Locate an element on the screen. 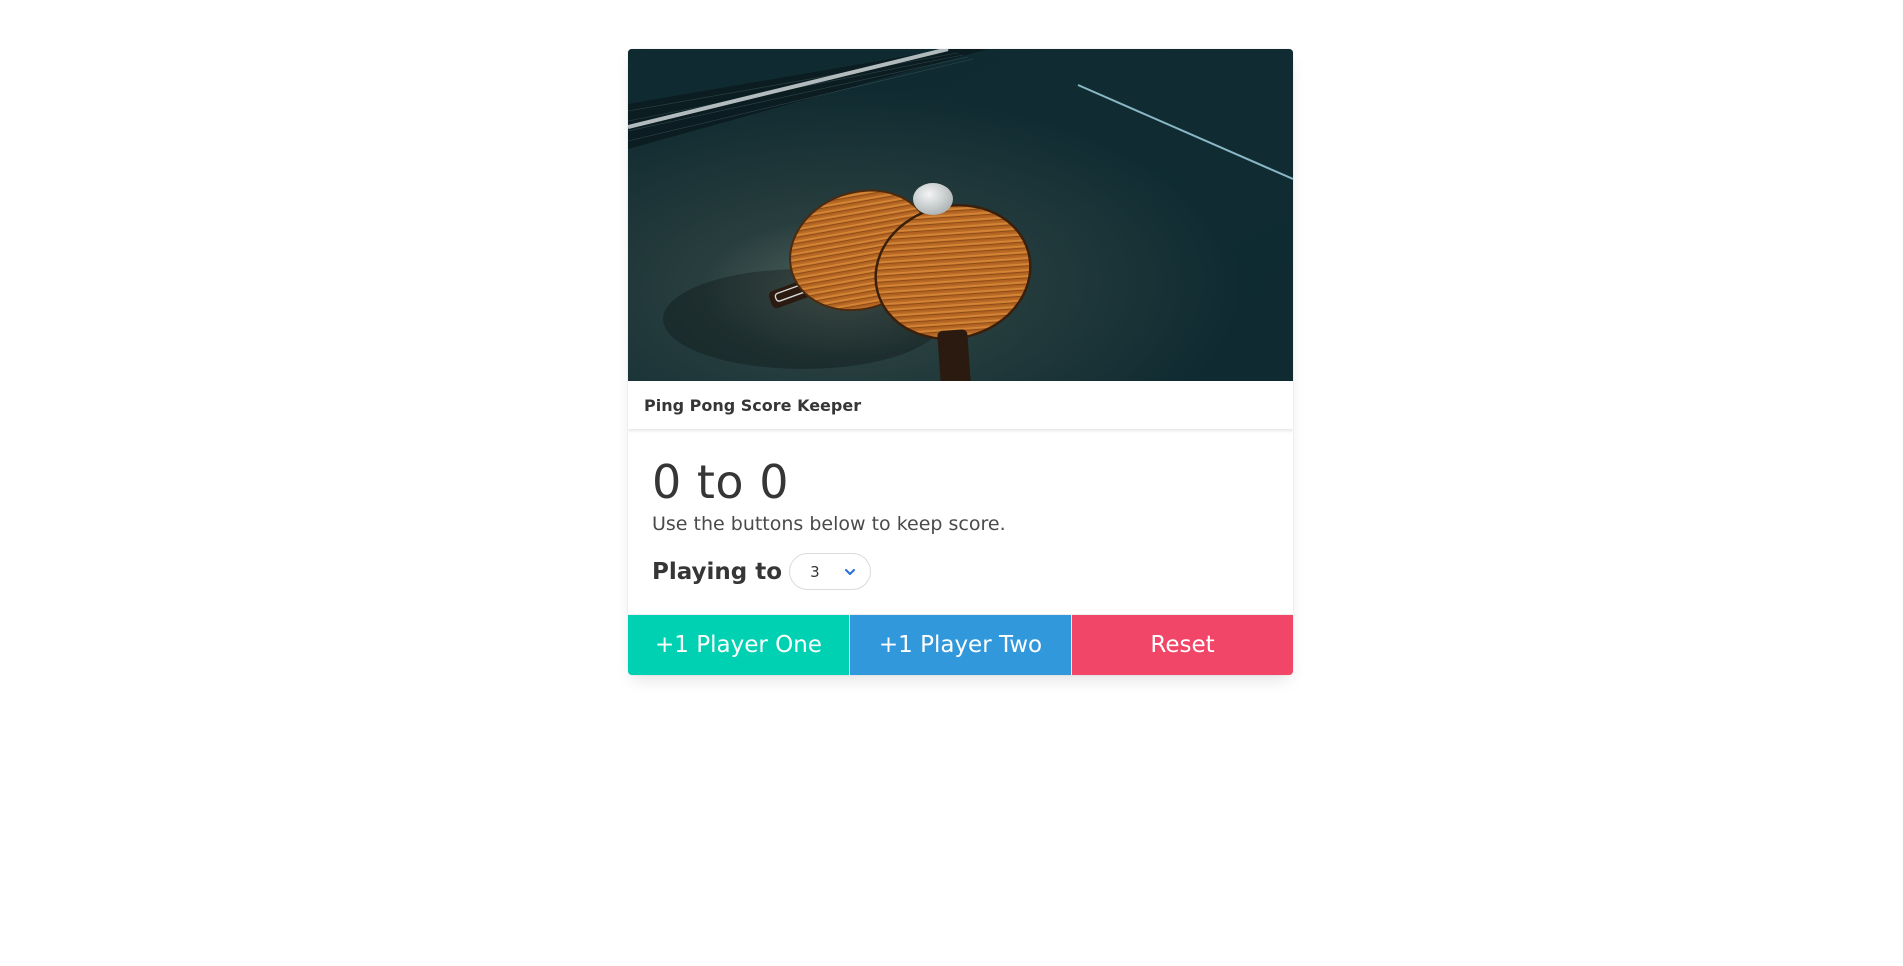  ping-pong-image is located at coordinates (960, 215).